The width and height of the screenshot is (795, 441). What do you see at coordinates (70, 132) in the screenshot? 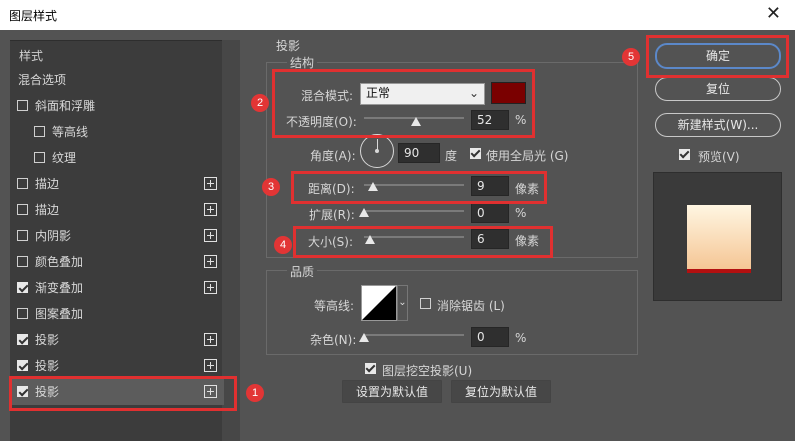
I see `style-item-label: 等高线` at bounding box center [70, 132].